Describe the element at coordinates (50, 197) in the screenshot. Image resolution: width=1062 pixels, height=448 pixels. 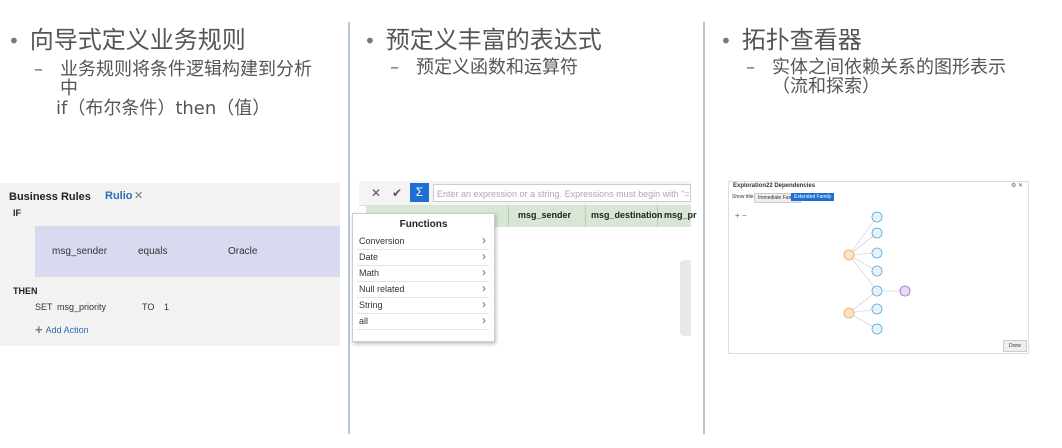
I see `business-rules-title: Business Rules` at that location.